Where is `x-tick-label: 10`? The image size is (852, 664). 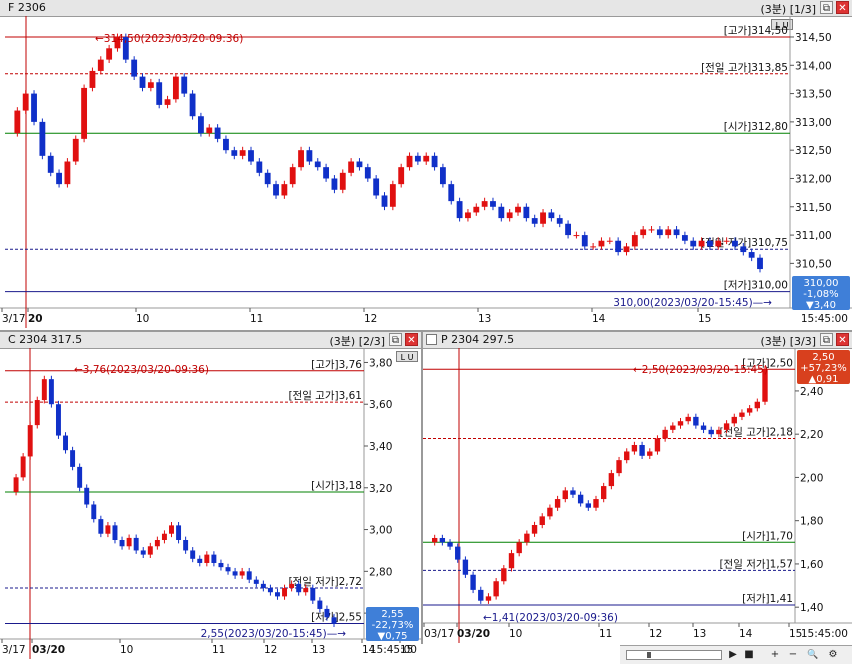
x-tick-label: 10 is located at coordinates (126, 650).